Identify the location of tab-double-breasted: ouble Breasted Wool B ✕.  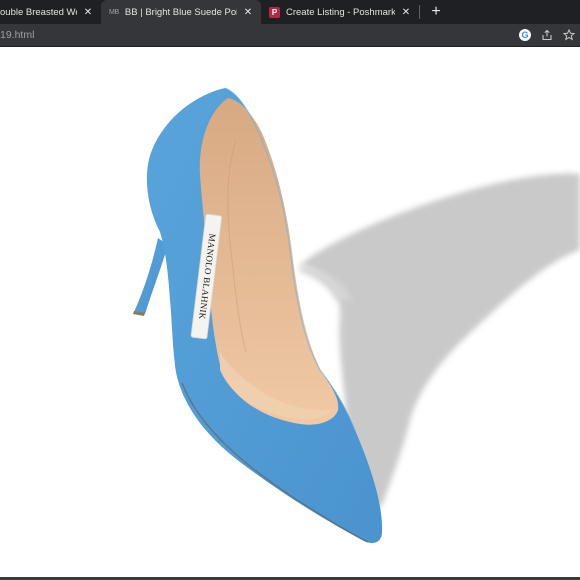
(50, 12).